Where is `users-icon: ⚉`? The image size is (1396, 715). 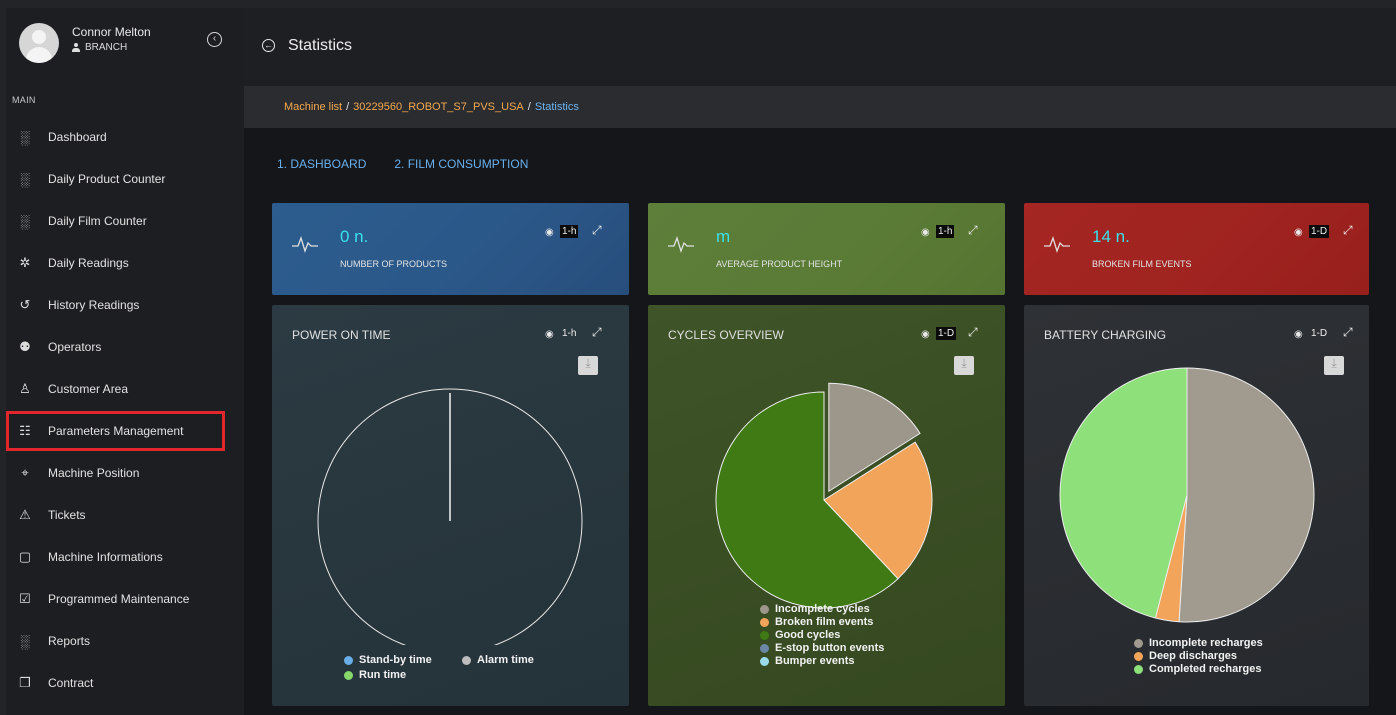 users-icon: ⚉ is located at coordinates (25, 346).